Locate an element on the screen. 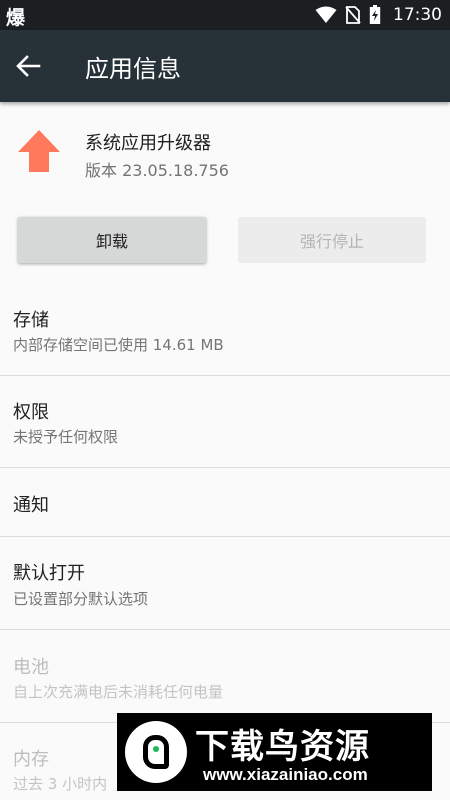  battery-row: 电池 自上次充满电后未消耗任何电量 is located at coordinates (225, 676).